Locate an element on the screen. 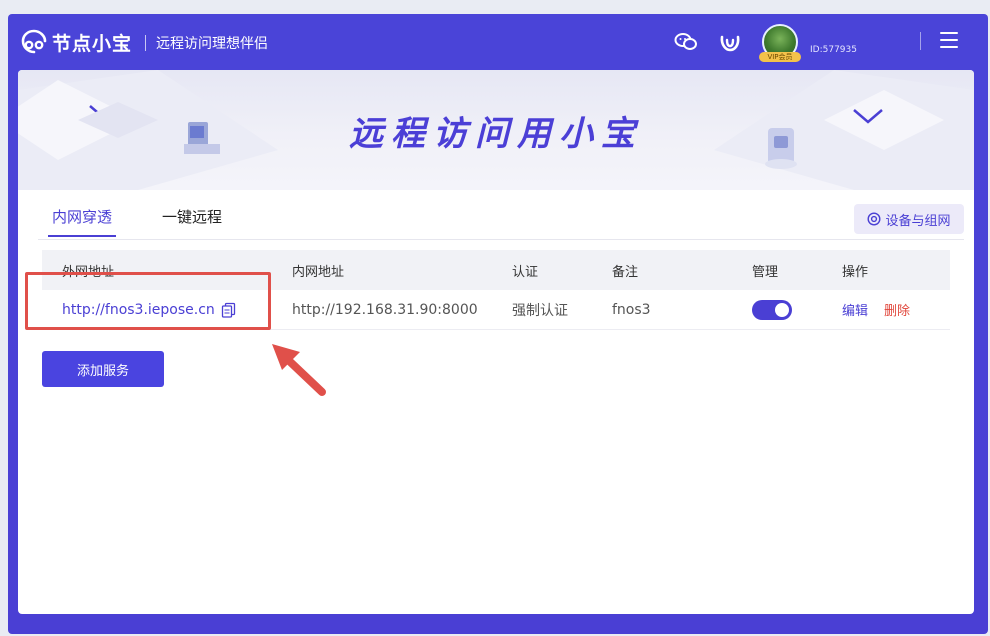 This screenshot has width=990, height=636. weibo-icon is located at coordinates (730, 43).